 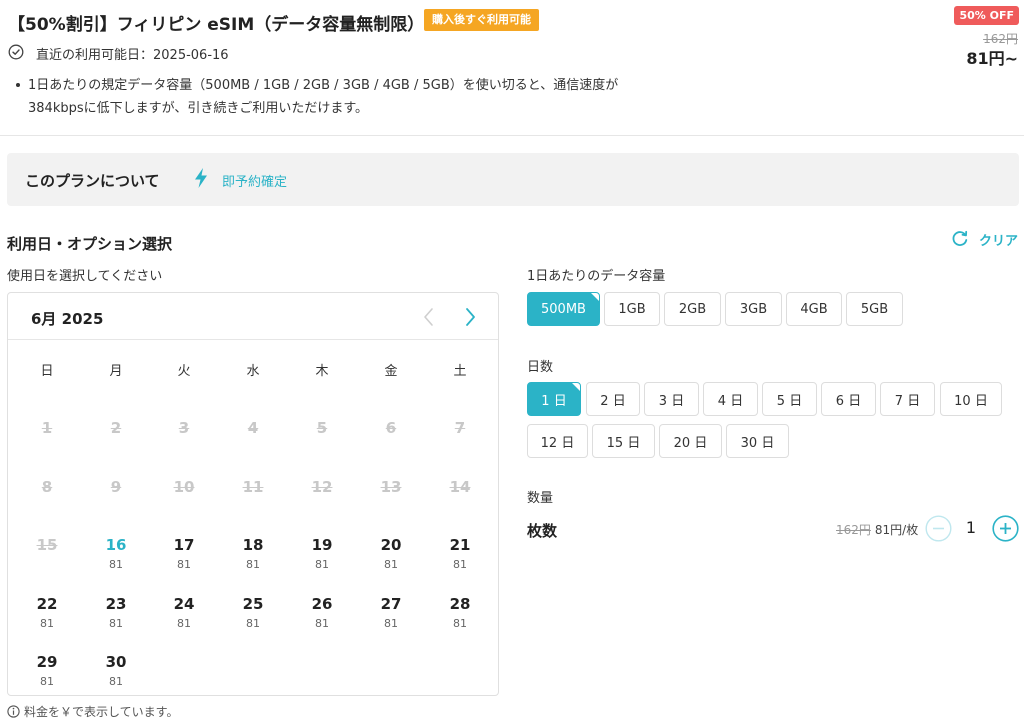 What do you see at coordinates (67, 319) in the screenshot?
I see `calendar-month-label: 6月 2025` at bounding box center [67, 319].